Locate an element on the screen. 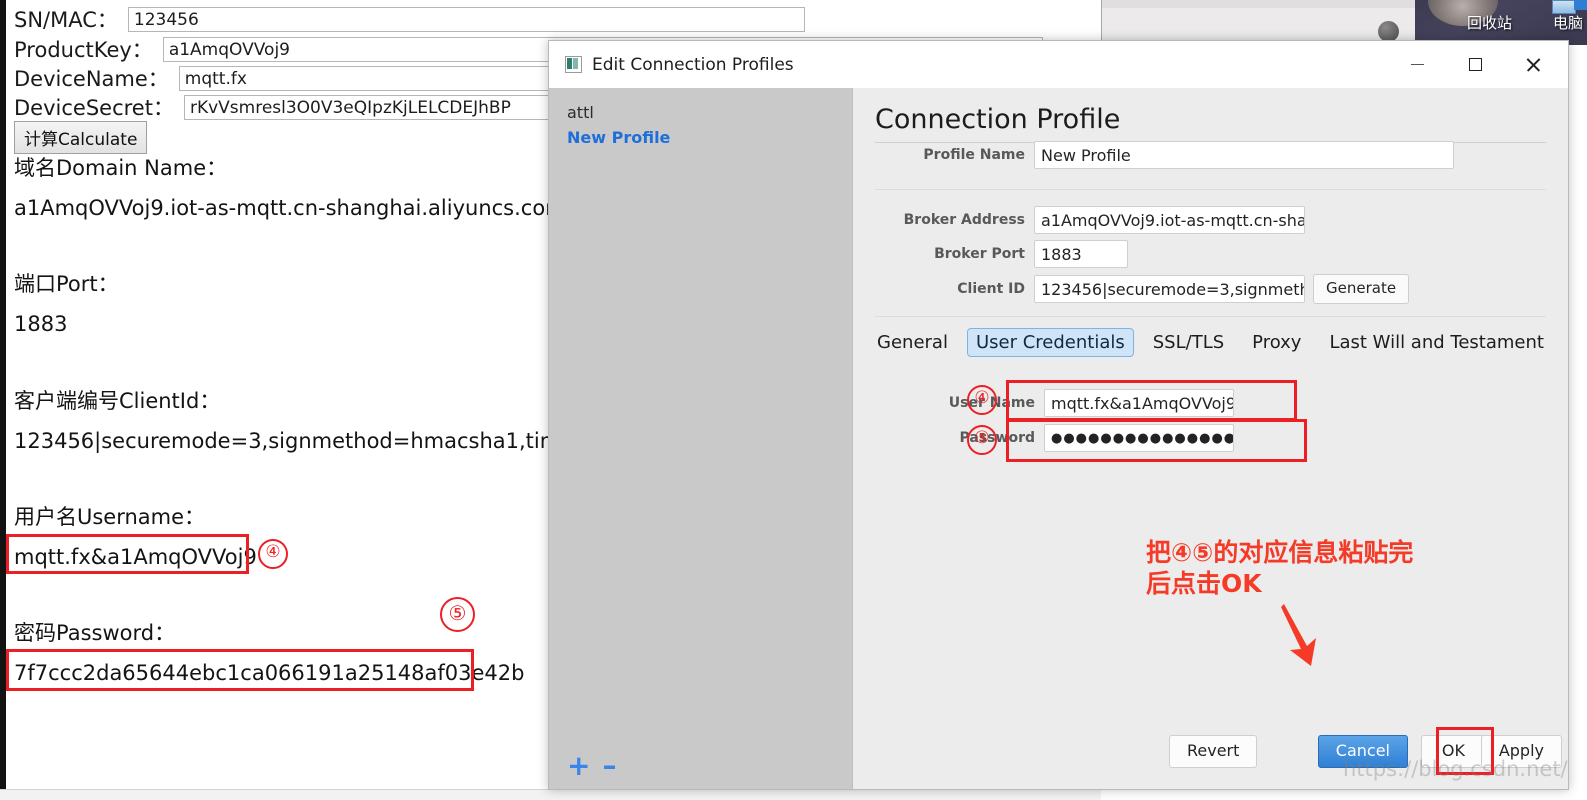 This screenshot has width=1587, height=800. minimize-button is located at coordinates (1417, 64).